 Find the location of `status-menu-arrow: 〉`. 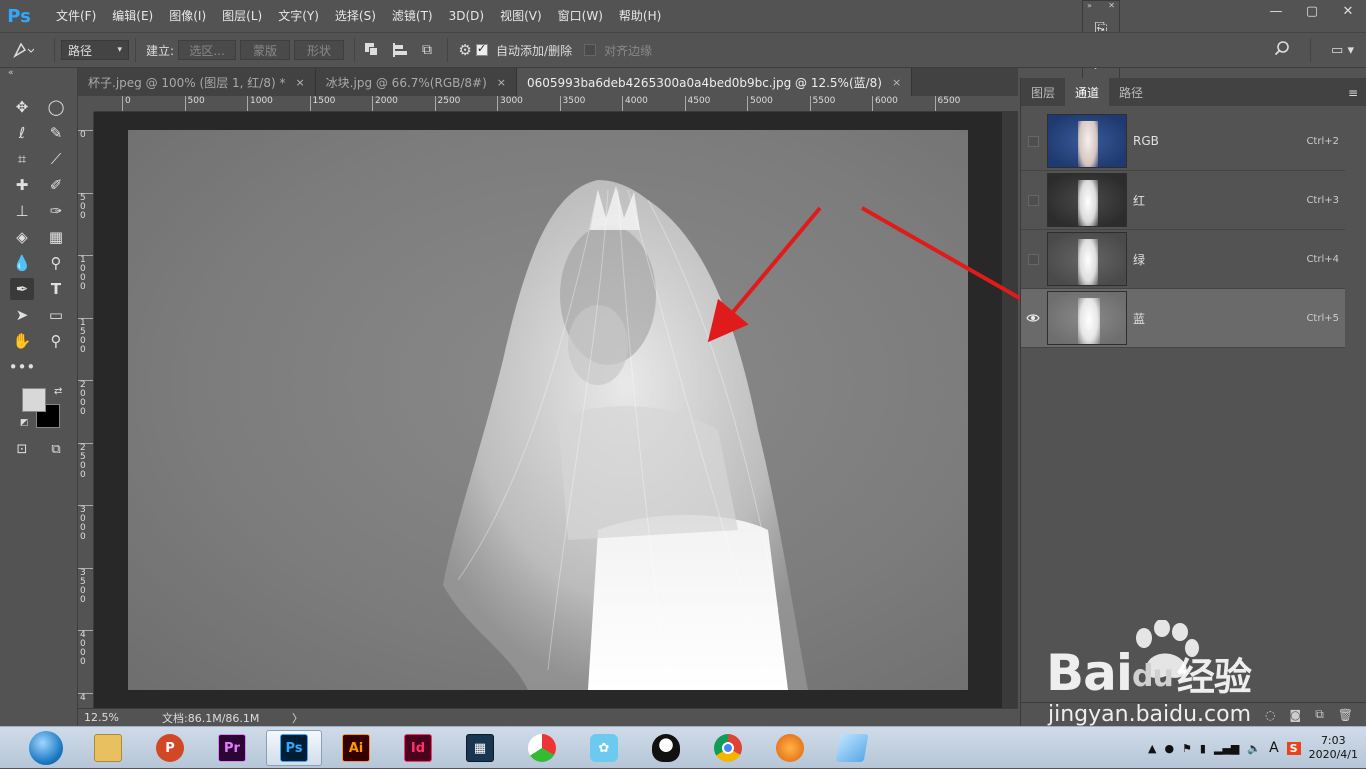

status-menu-arrow: 〉 is located at coordinates (297, 718).